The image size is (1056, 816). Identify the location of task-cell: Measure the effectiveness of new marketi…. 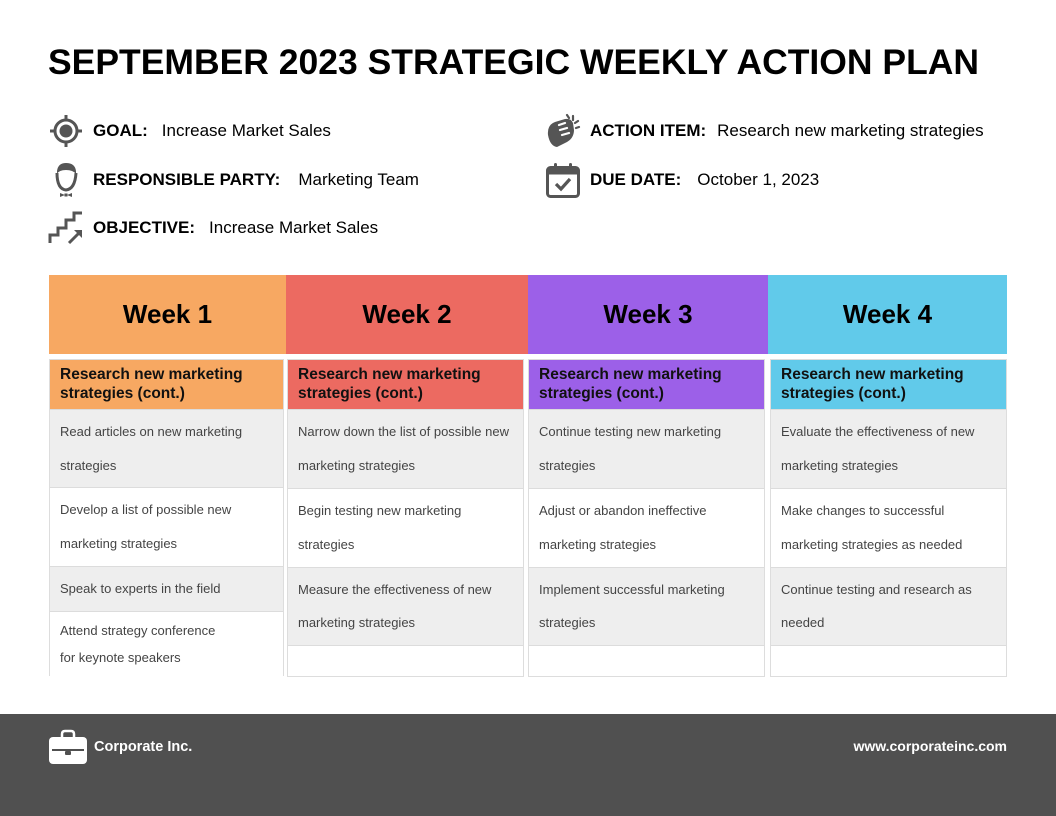
(405, 606).